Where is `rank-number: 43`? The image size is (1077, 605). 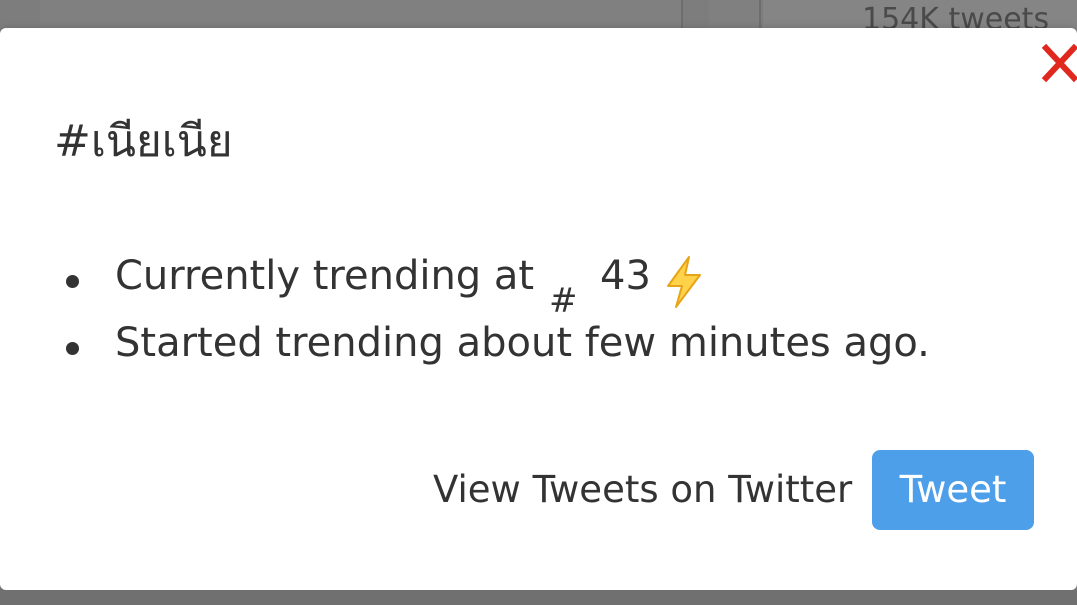
rank-number: 43 is located at coordinates (625, 276).